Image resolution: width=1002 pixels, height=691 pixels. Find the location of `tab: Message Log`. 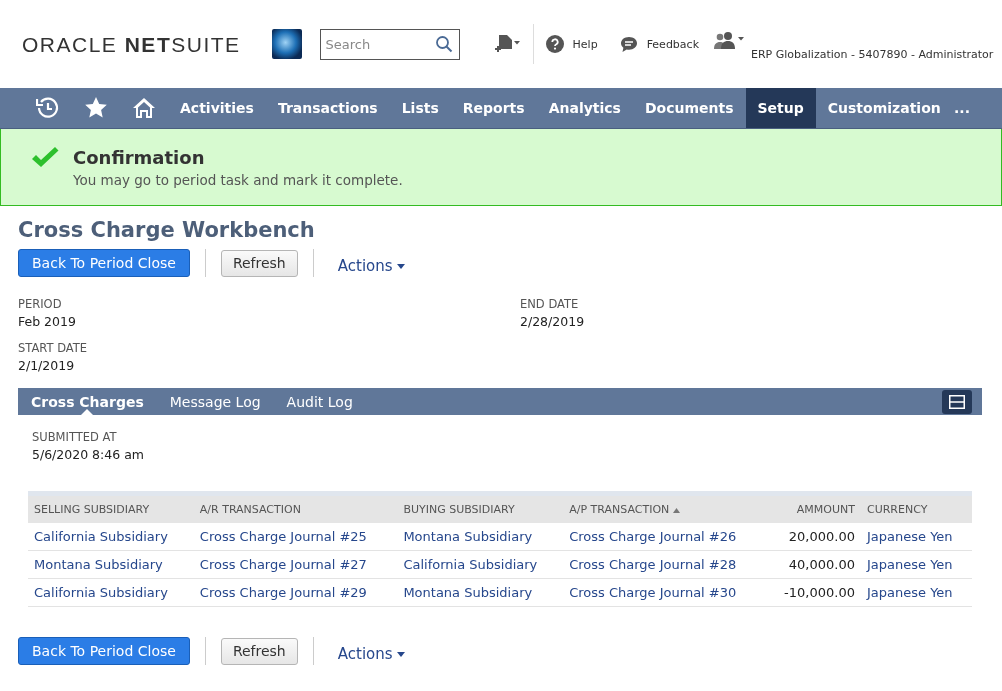

tab: Message Log is located at coordinates (215, 401).